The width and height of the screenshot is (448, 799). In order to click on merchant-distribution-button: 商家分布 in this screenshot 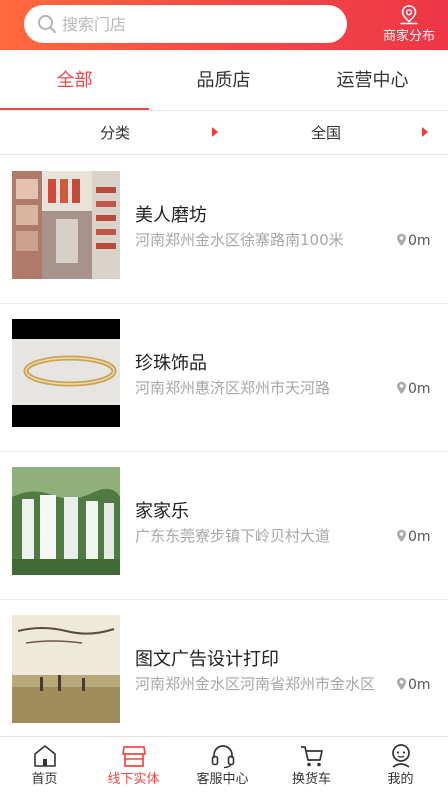, I will do `click(409, 25)`.